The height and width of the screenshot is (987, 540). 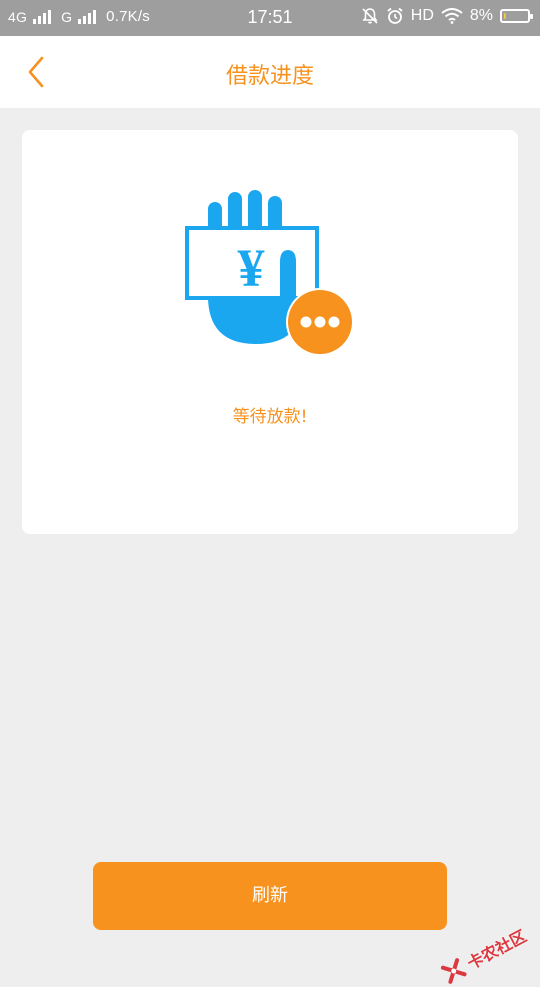 What do you see at coordinates (497, 950) in the screenshot?
I see `watermark-text: 卡农社区` at bounding box center [497, 950].